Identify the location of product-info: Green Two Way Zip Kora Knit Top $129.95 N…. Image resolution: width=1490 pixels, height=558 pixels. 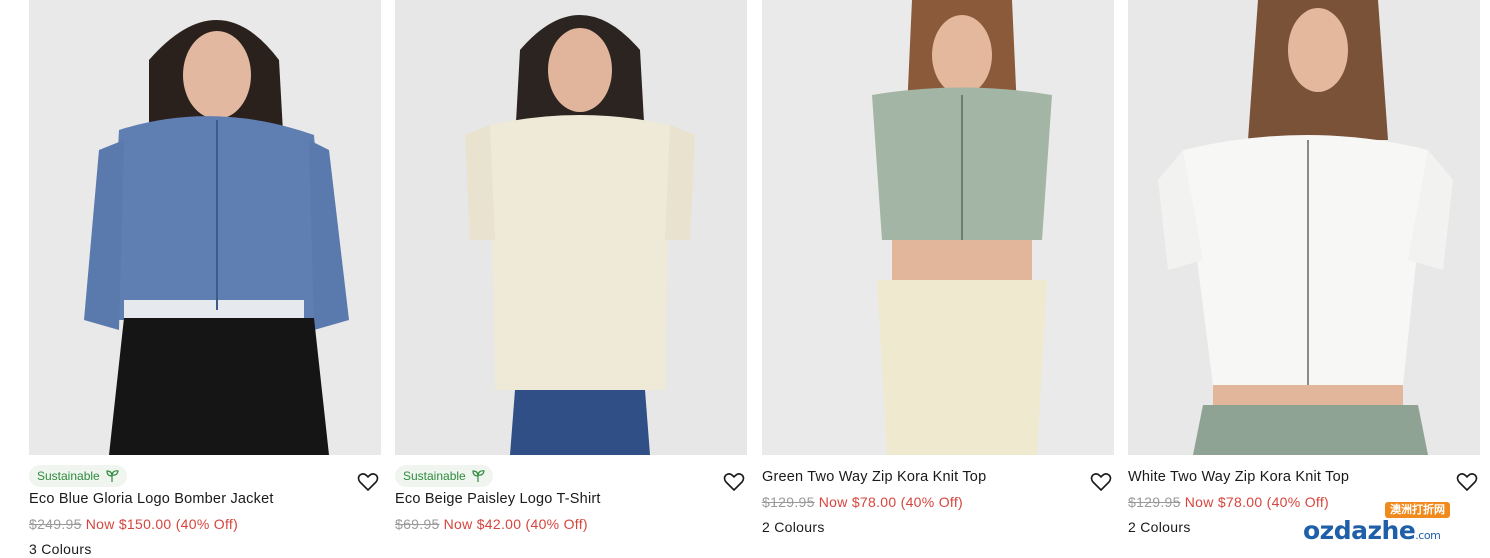
(938, 506).